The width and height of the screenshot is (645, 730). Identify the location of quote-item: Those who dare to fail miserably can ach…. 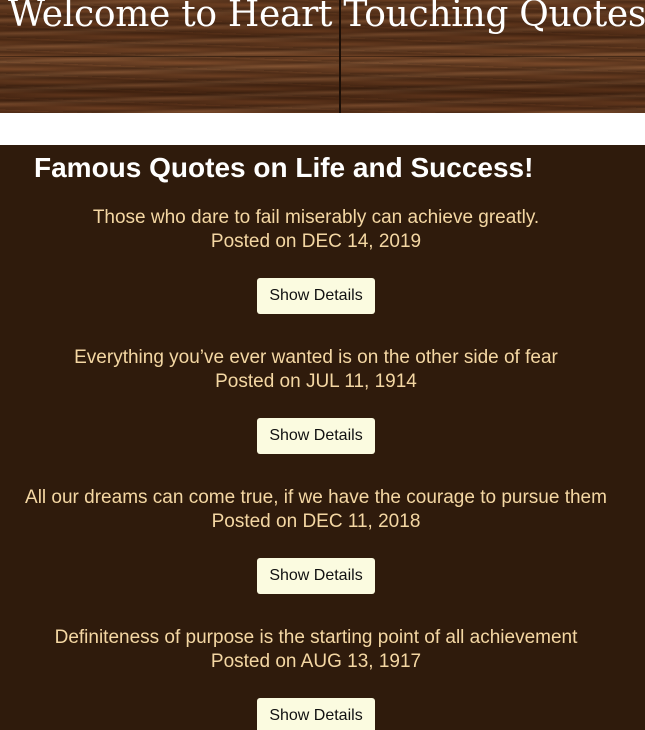
(316, 230).